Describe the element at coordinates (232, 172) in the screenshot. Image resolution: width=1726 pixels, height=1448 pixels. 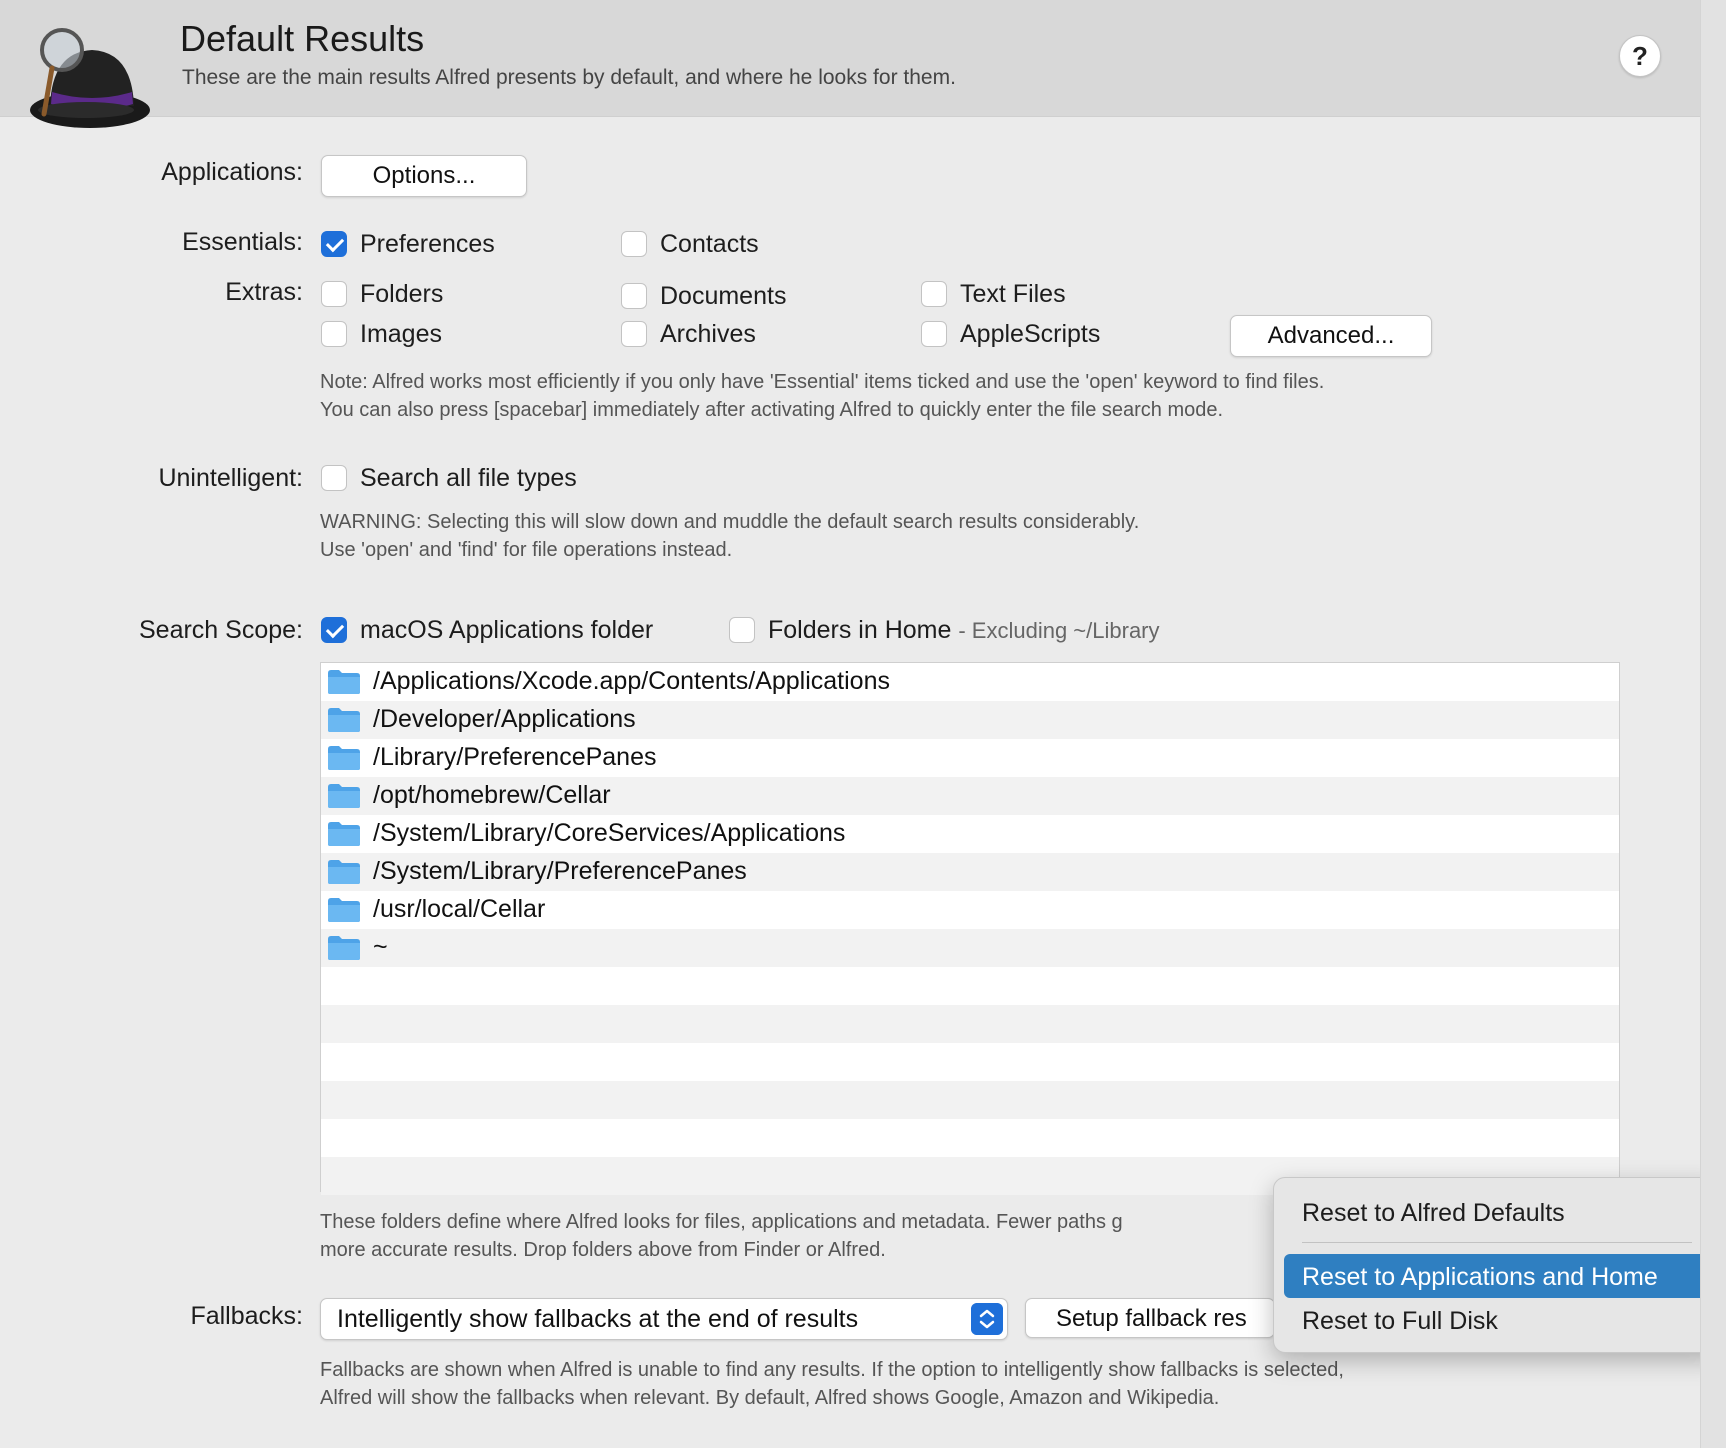
I see `applications-label: Applications:` at that location.